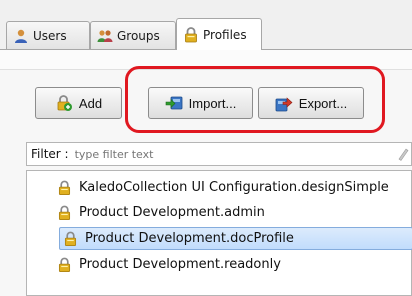 The height and width of the screenshot is (296, 412). I want to click on tree-item: Product Development.admin, so click(161, 212).